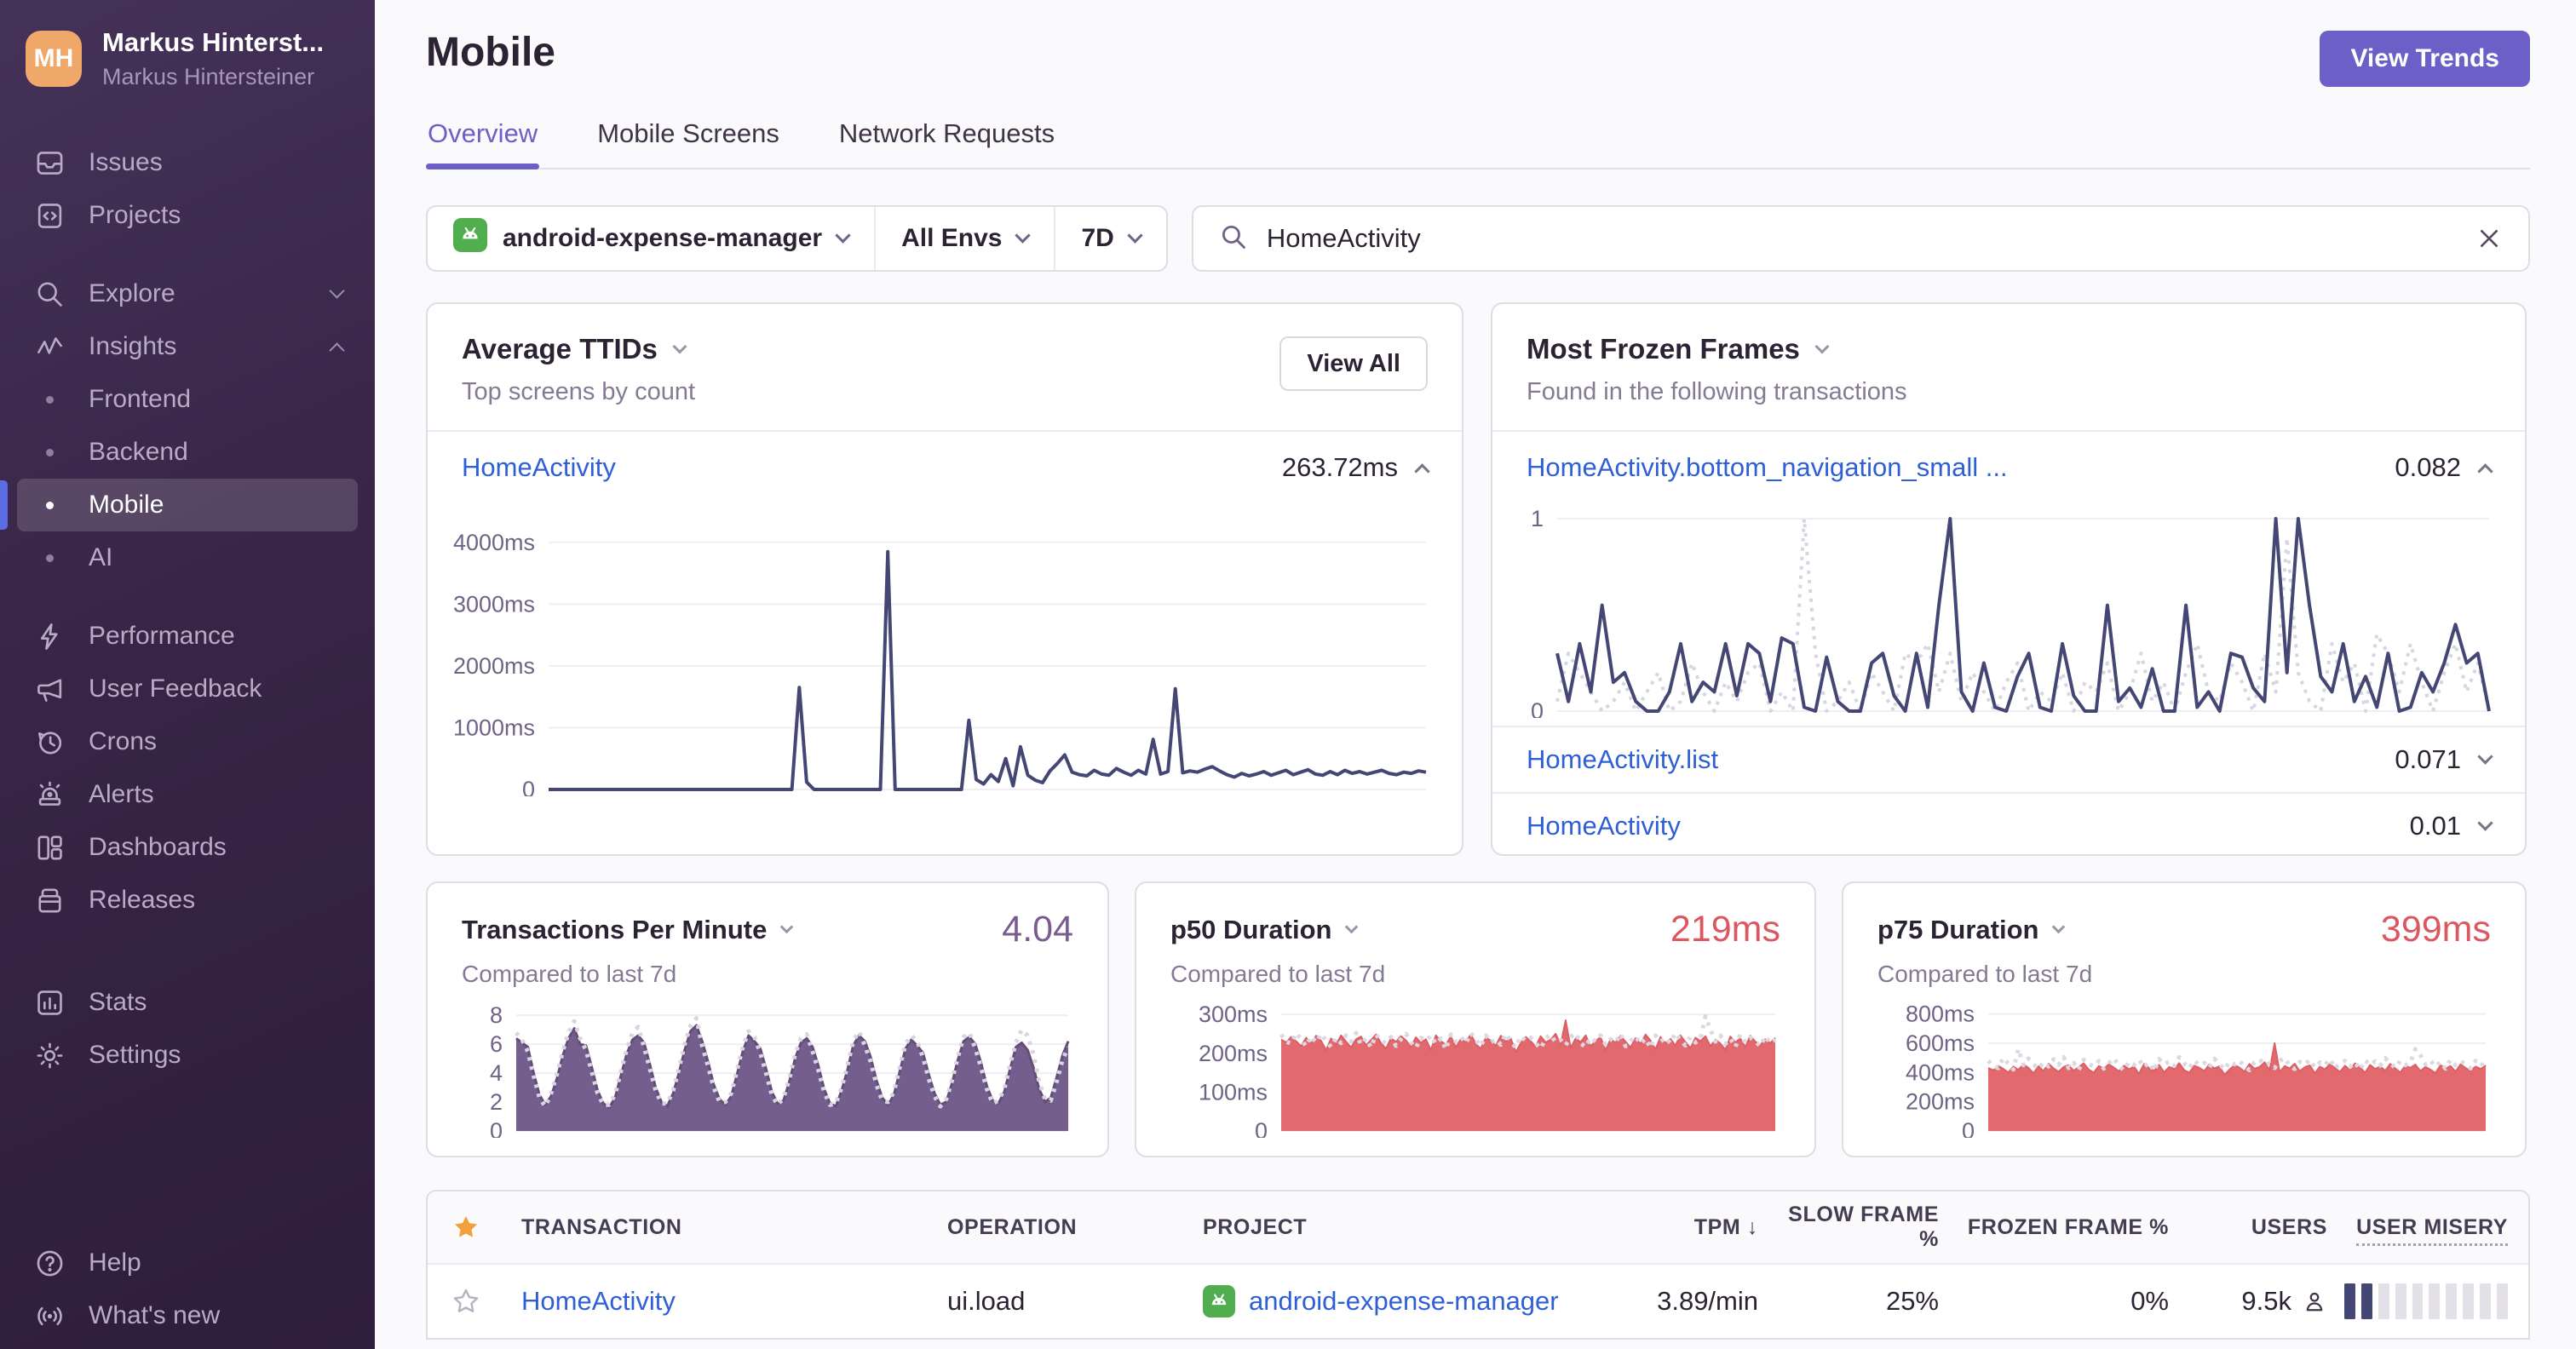 The image size is (2576, 1349). I want to click on col-operation: OPERATION, so click(1050, 1228).